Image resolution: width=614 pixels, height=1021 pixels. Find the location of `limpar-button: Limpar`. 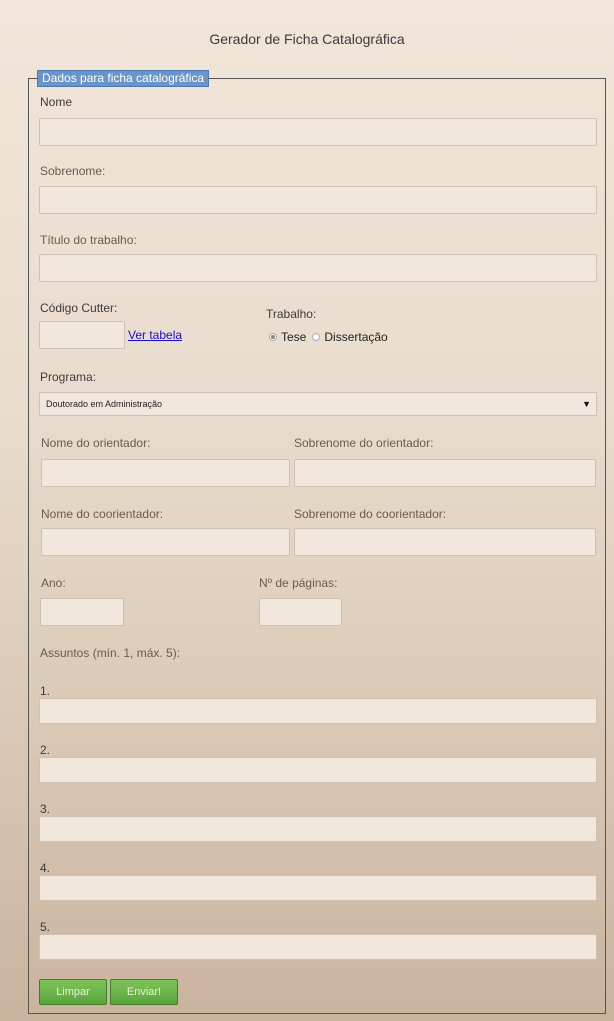

limpar-button: Limpar is located at coordinates (73, 992).